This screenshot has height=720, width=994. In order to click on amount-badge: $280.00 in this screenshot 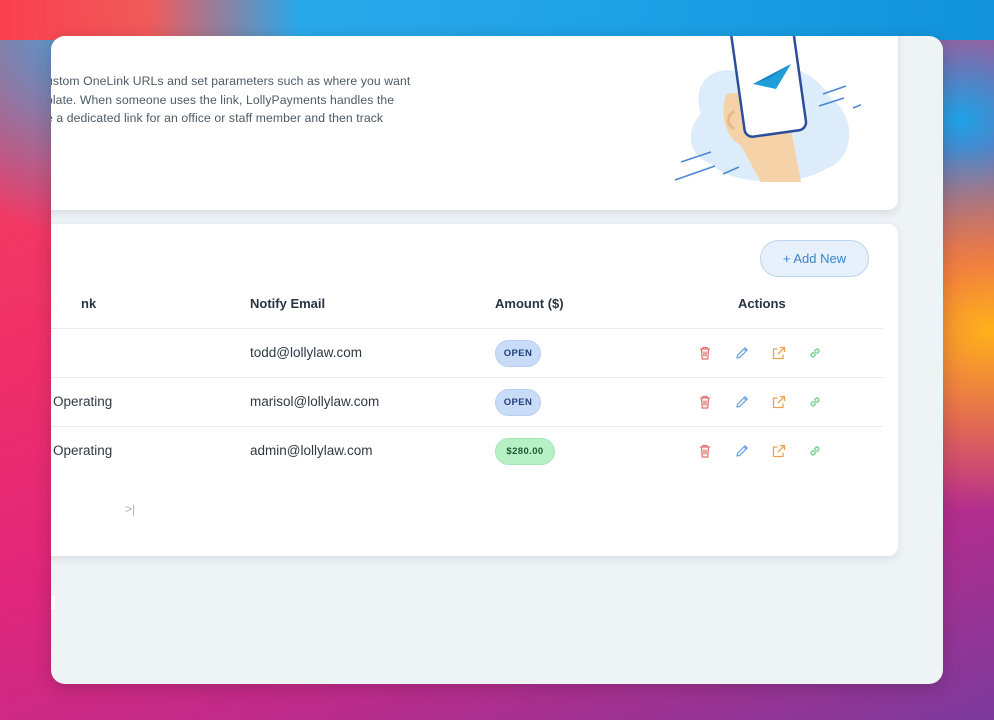, I will do `click(525, 451)`.